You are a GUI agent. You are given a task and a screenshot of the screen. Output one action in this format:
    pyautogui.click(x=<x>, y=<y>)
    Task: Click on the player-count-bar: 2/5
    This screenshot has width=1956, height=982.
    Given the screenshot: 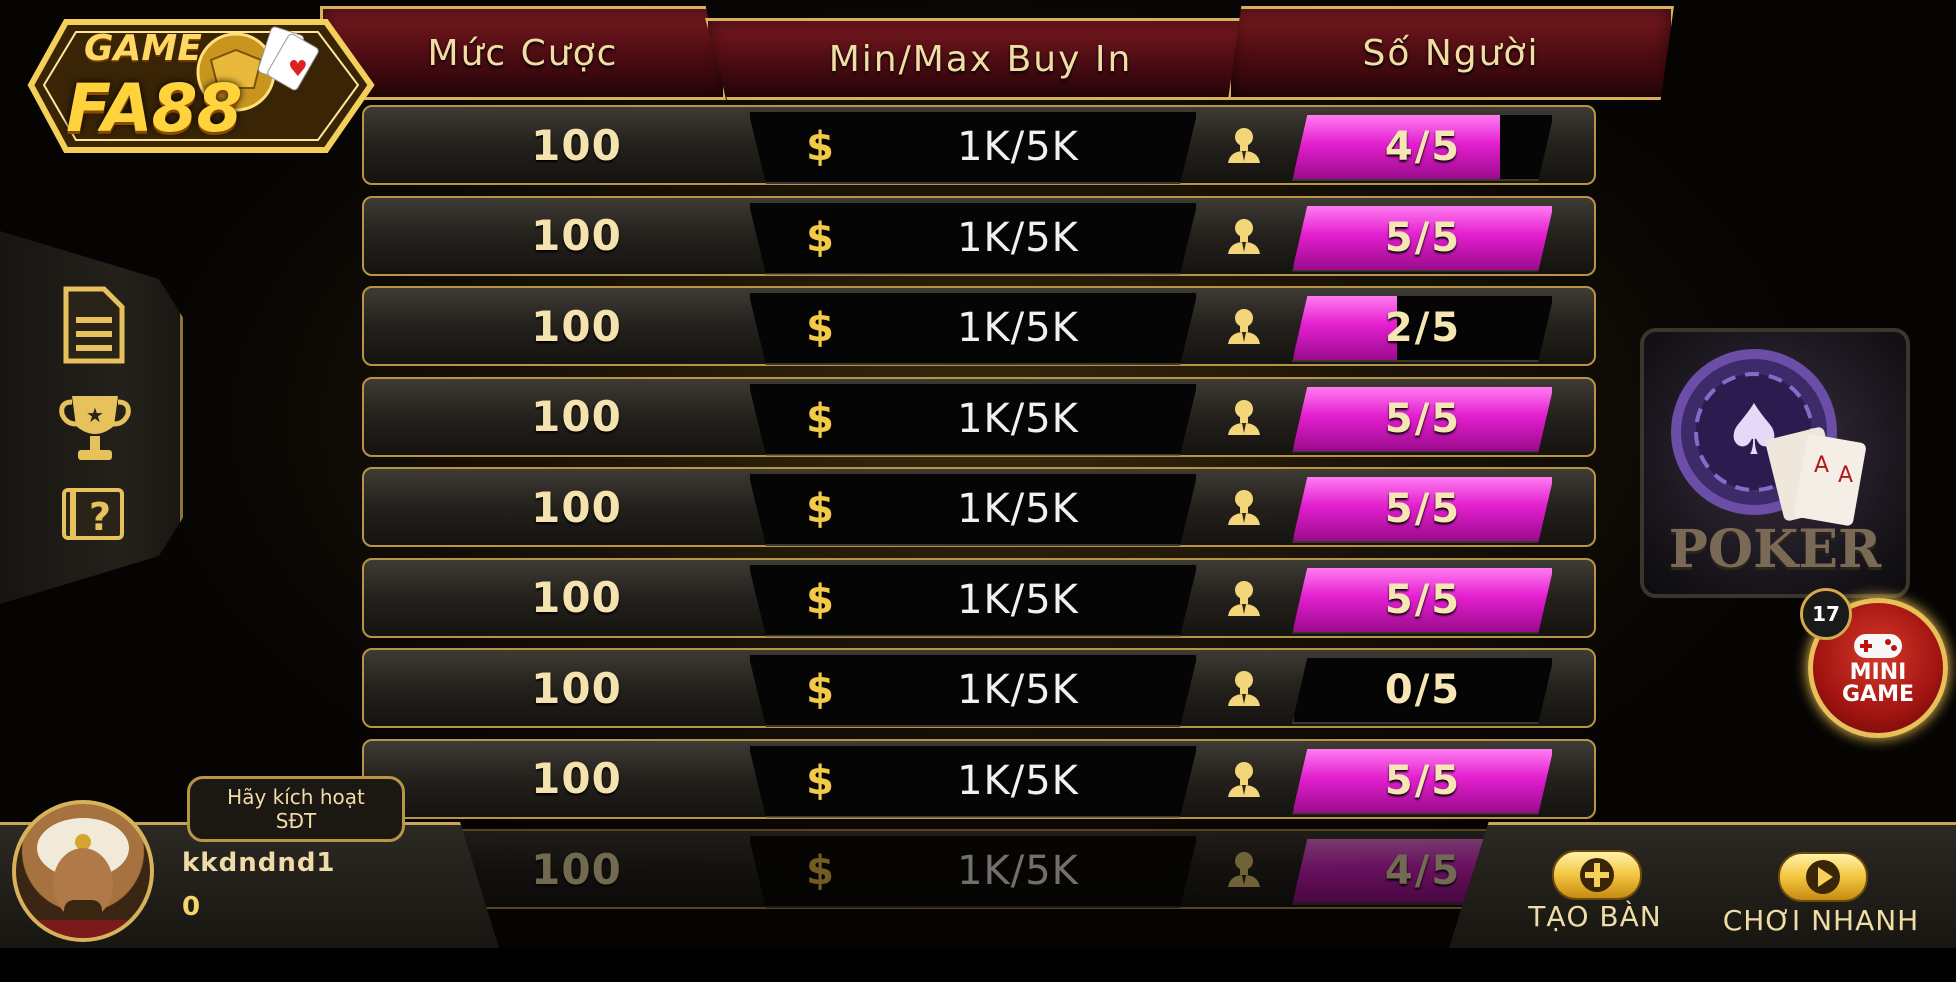 What is the action you would take?
    pyautogui.click(x=1423, y=328)
    